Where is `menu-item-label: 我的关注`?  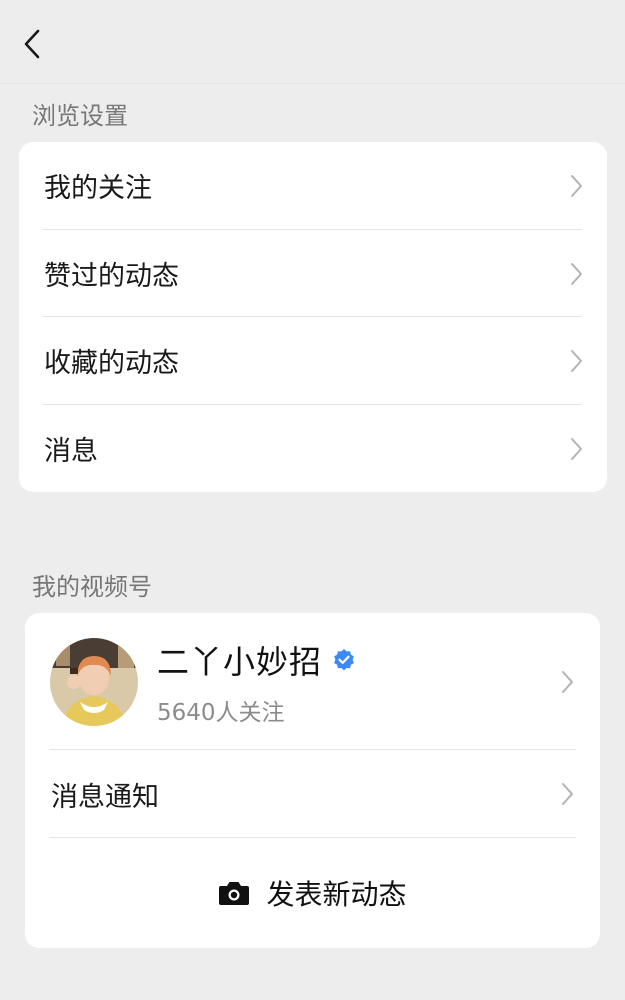
menu-item-label: 我的关注 is located at coordinates (98, 189).